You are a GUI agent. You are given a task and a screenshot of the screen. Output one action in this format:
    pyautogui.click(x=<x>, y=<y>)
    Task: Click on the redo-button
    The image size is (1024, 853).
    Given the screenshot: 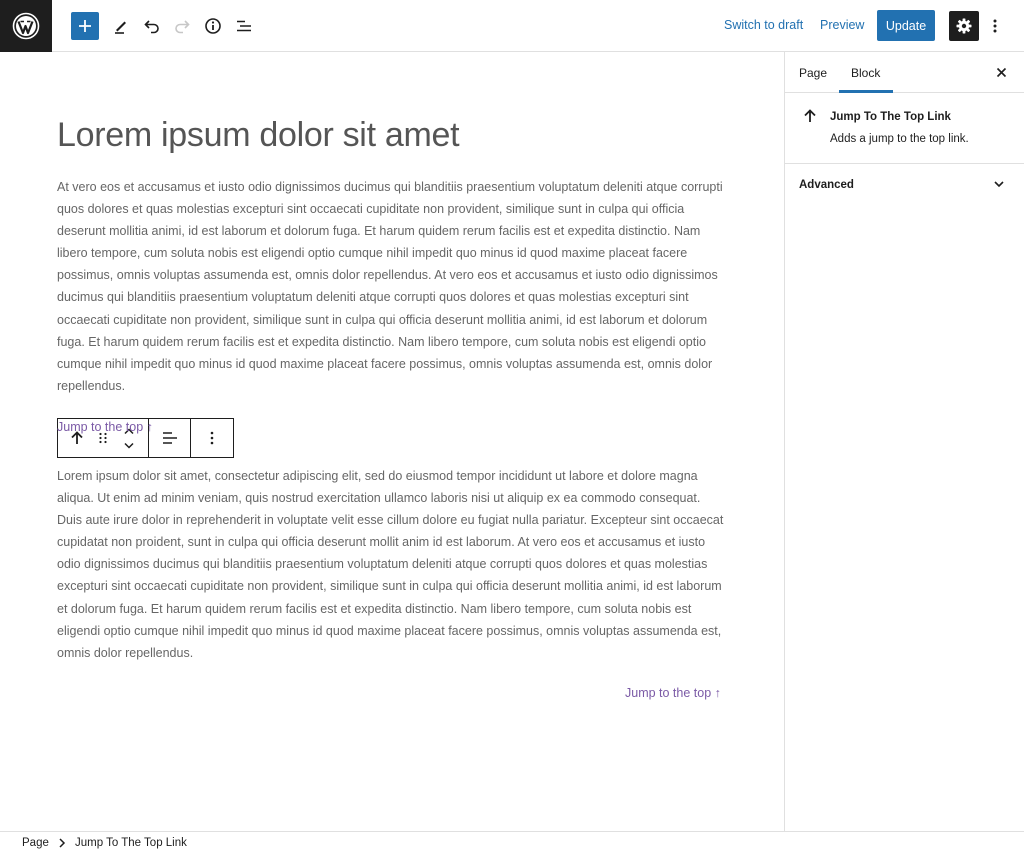 What is the action you would take?
    pyautogui.click(x=182, y=26)
    